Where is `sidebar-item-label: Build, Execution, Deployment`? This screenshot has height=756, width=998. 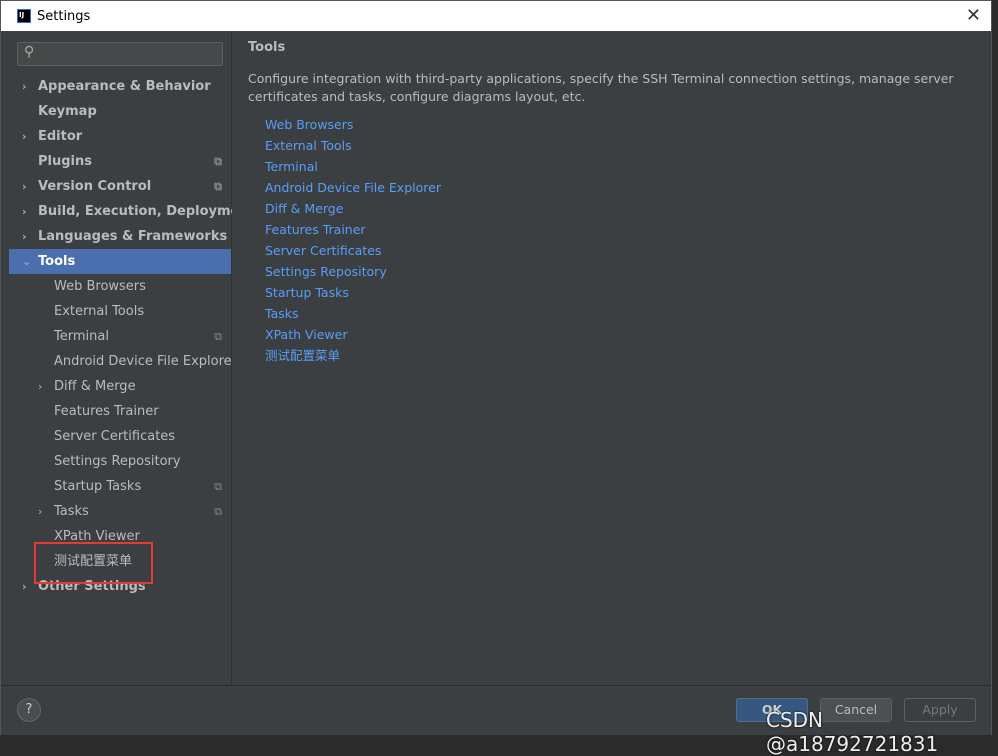
sidebar-item-label: Build, Execution, Deployment is located at coordinates (146, 211).